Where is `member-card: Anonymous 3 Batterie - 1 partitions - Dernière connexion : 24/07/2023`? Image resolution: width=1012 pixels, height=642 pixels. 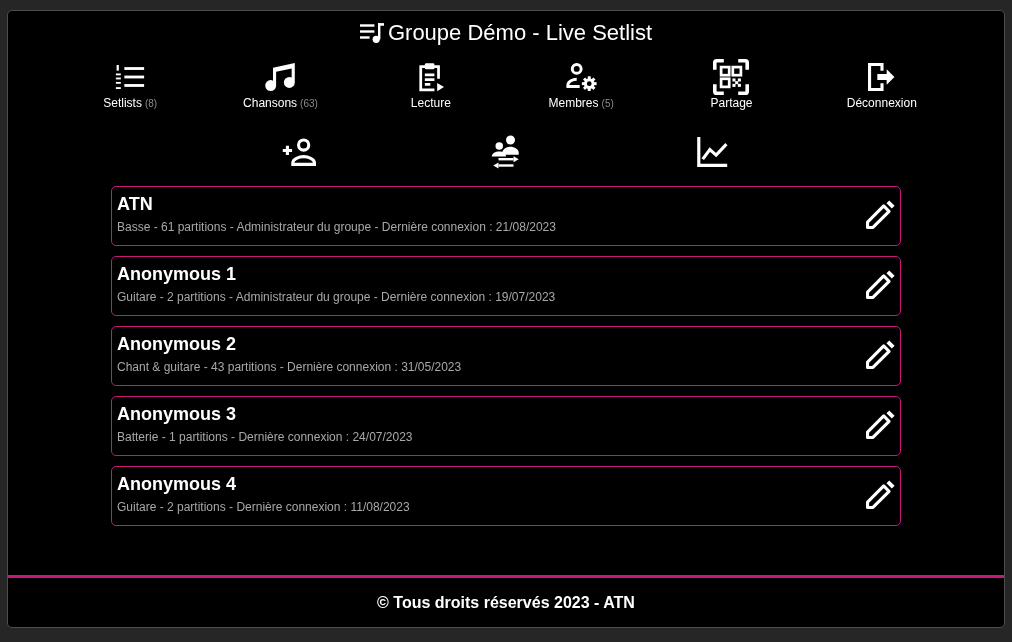
member-card: Anonymous 3 Batterie - 1 partitions - Dernière connexion : 24/07/2023 is located at coordinates (506, 426).